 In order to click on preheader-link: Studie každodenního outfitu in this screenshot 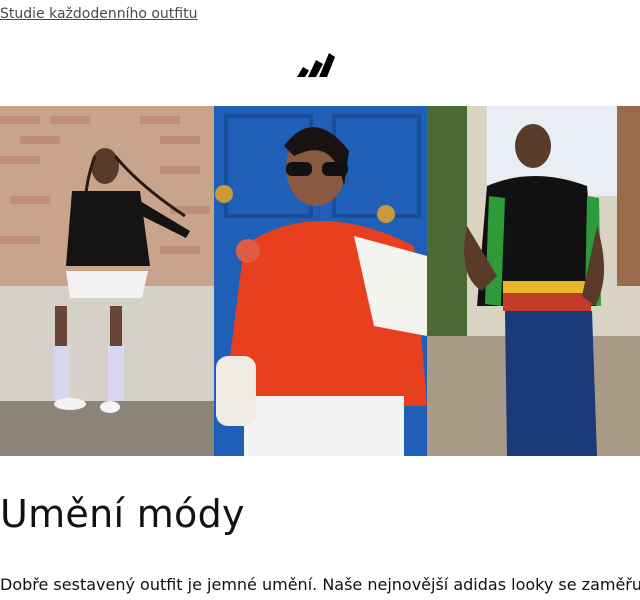, I will do `click(98, 14)`.